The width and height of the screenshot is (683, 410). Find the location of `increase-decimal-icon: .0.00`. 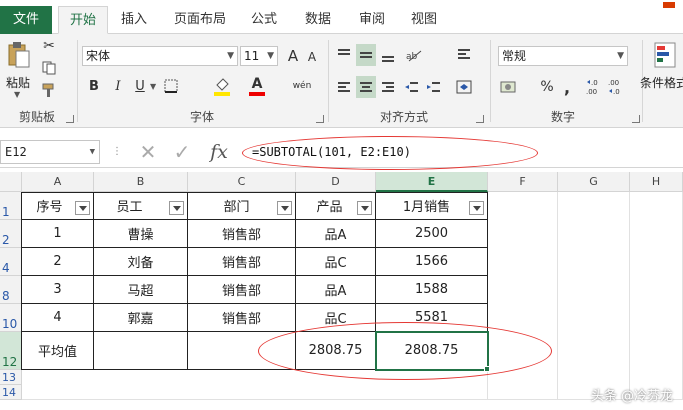

increase-decimal-icon: .0.00 is located at coordinates (594, 87).